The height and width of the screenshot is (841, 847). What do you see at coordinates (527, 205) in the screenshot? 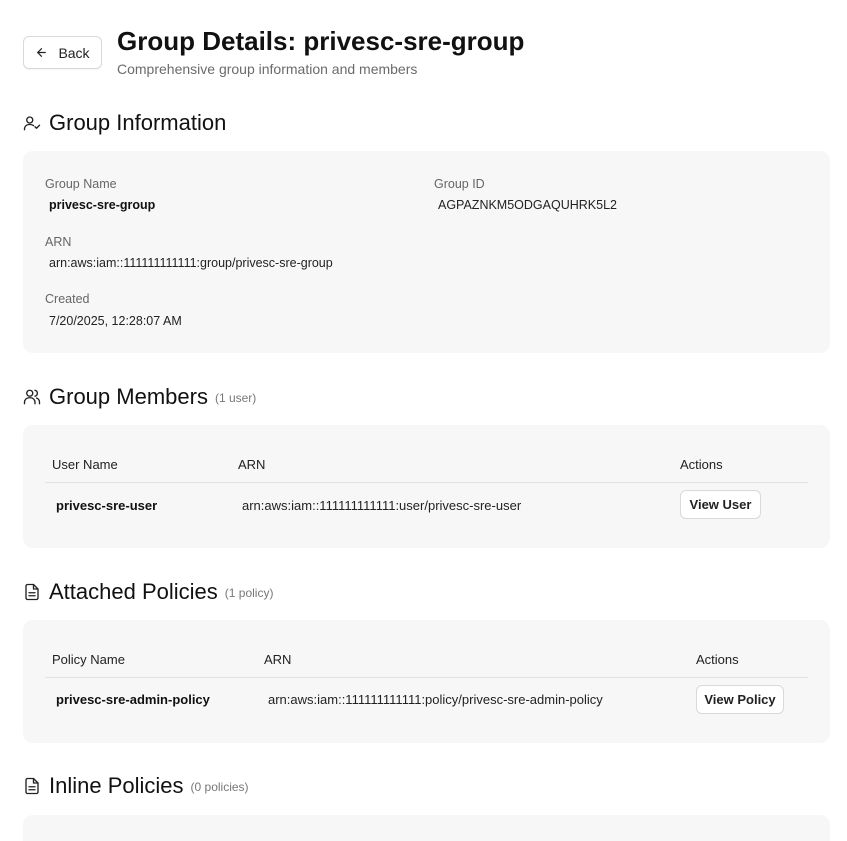
I see `group-id-value: AGPAZNKM5ODGAQUHRK5L2` at bounding box center [527, 205].